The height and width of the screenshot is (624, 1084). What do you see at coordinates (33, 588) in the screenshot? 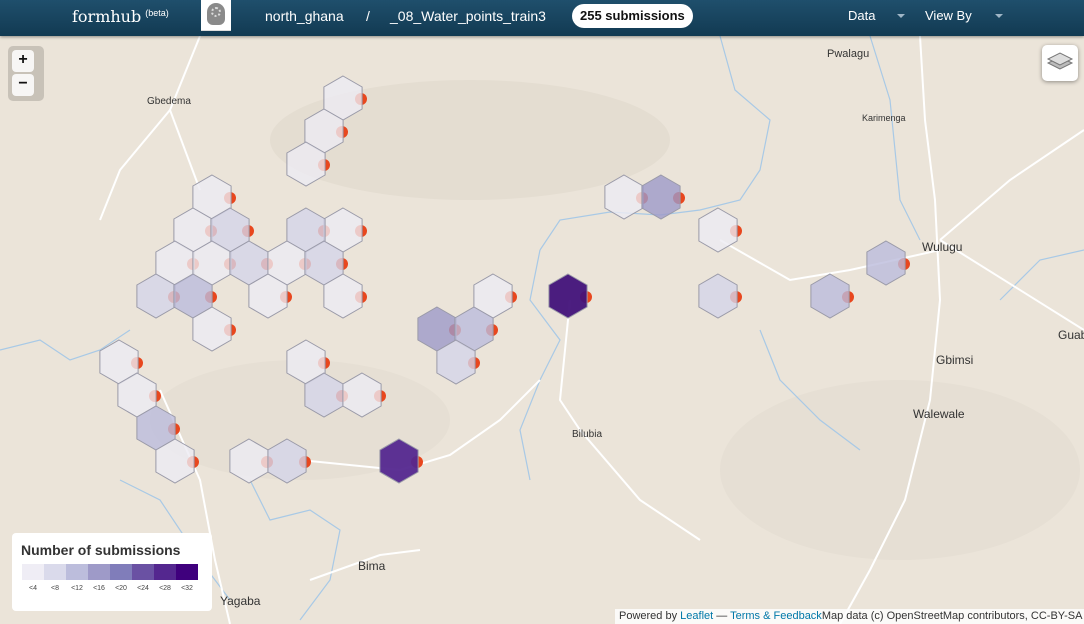
I see `legend-bin-label: <4` at bounding box center [33, 588].